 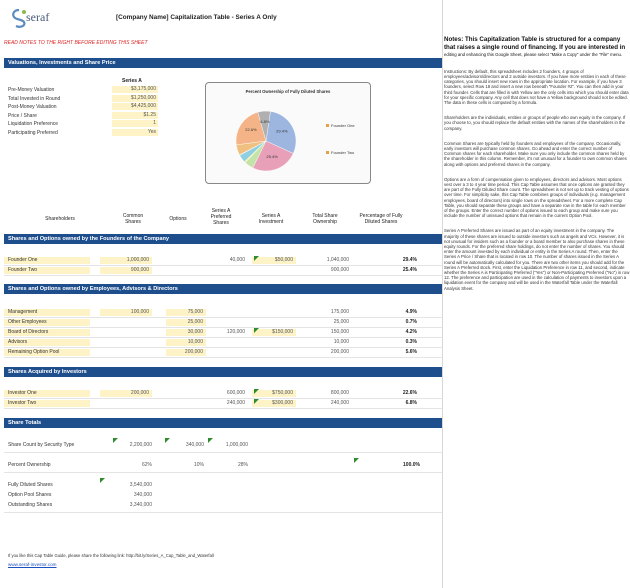 What do you see at coordinates (135, 89) in the screenshot?
I see `valuation-value: $3,175,000` at bounding box center [135, 89].